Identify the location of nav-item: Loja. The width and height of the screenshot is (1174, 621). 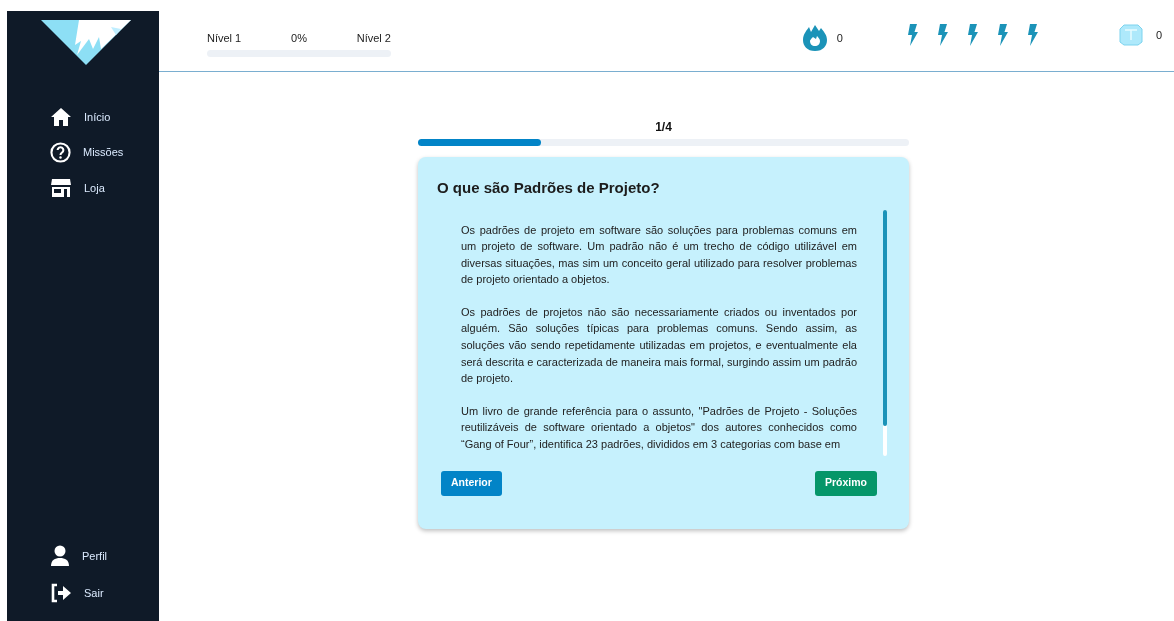
(104, 188).